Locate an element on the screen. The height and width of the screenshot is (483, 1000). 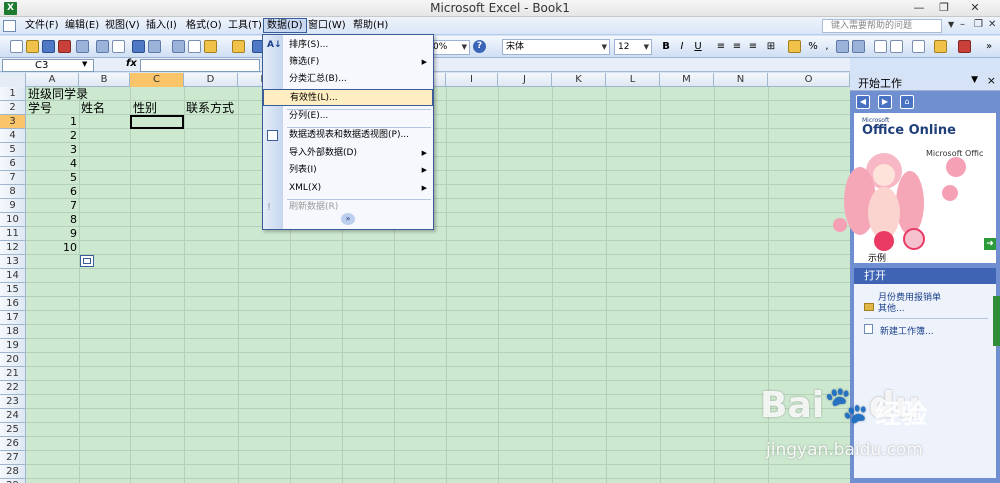
print-preview-icon is located at coordinates (118, 46).